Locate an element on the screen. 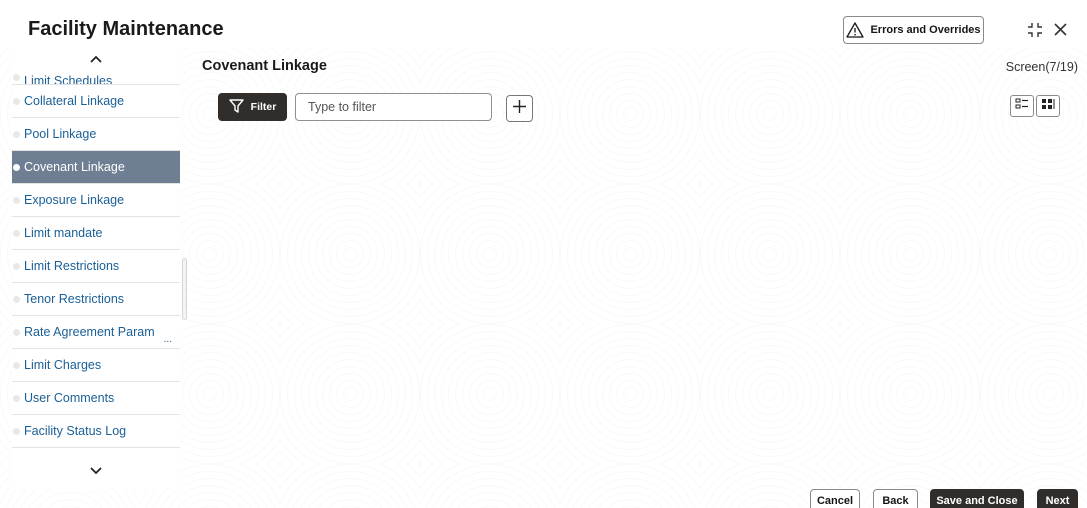  section-title: Covenant Linkage is located at coordinates (264, 66).